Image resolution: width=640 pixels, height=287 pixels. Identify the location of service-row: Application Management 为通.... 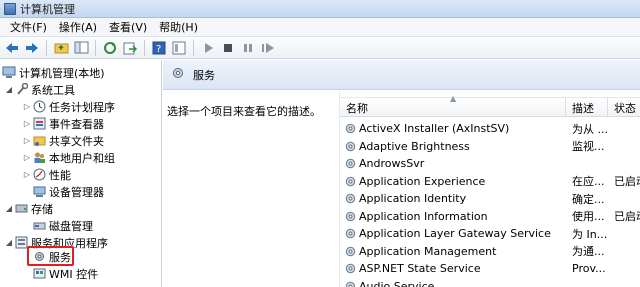
(490, 251).